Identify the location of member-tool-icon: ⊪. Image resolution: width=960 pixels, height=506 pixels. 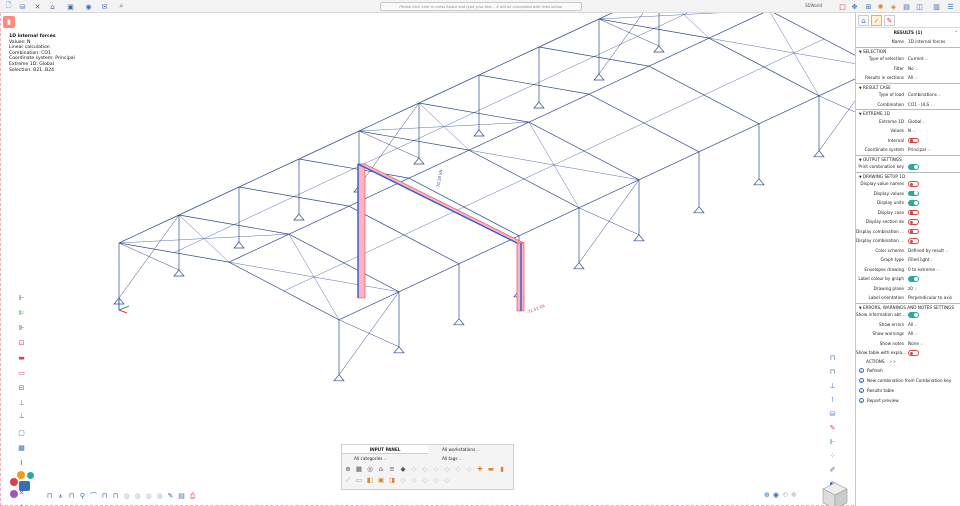
(21, 328).